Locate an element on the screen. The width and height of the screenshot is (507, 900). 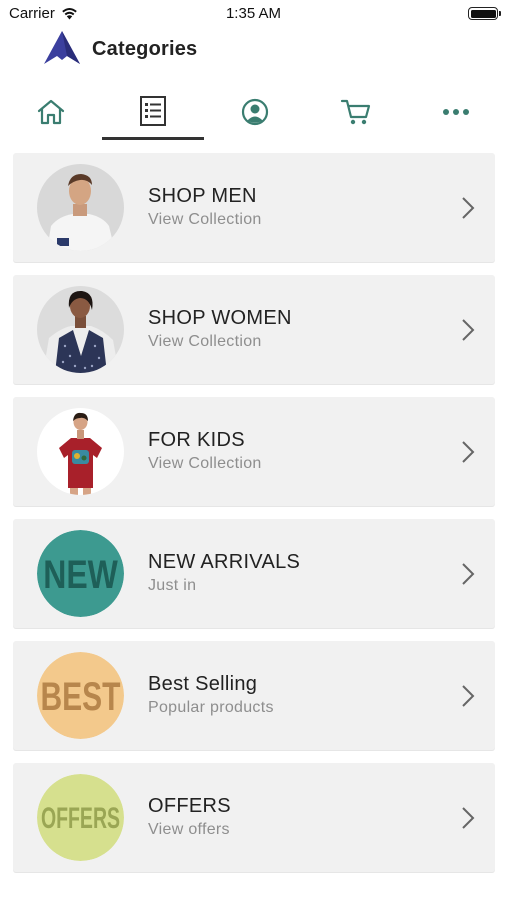
account-icon is located at coordinates (255, 112).